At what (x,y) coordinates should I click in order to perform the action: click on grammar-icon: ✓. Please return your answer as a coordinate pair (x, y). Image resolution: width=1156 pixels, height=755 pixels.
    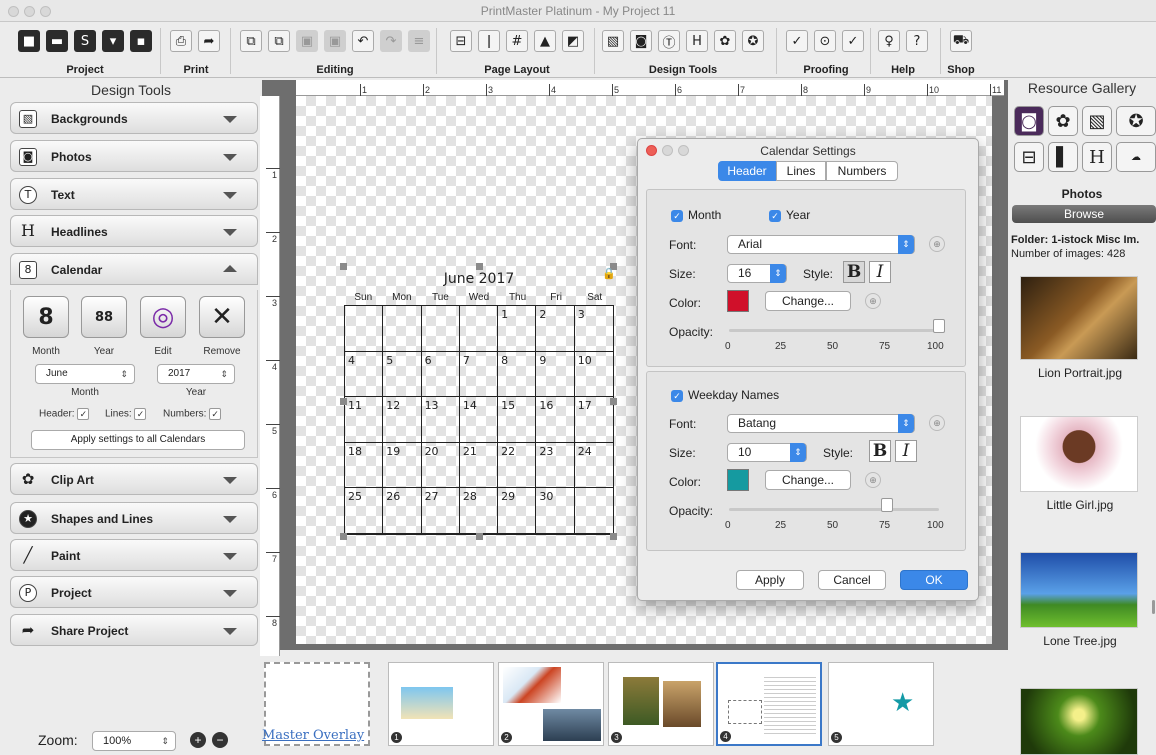
    Looking at the image, I should click on (853, 41).